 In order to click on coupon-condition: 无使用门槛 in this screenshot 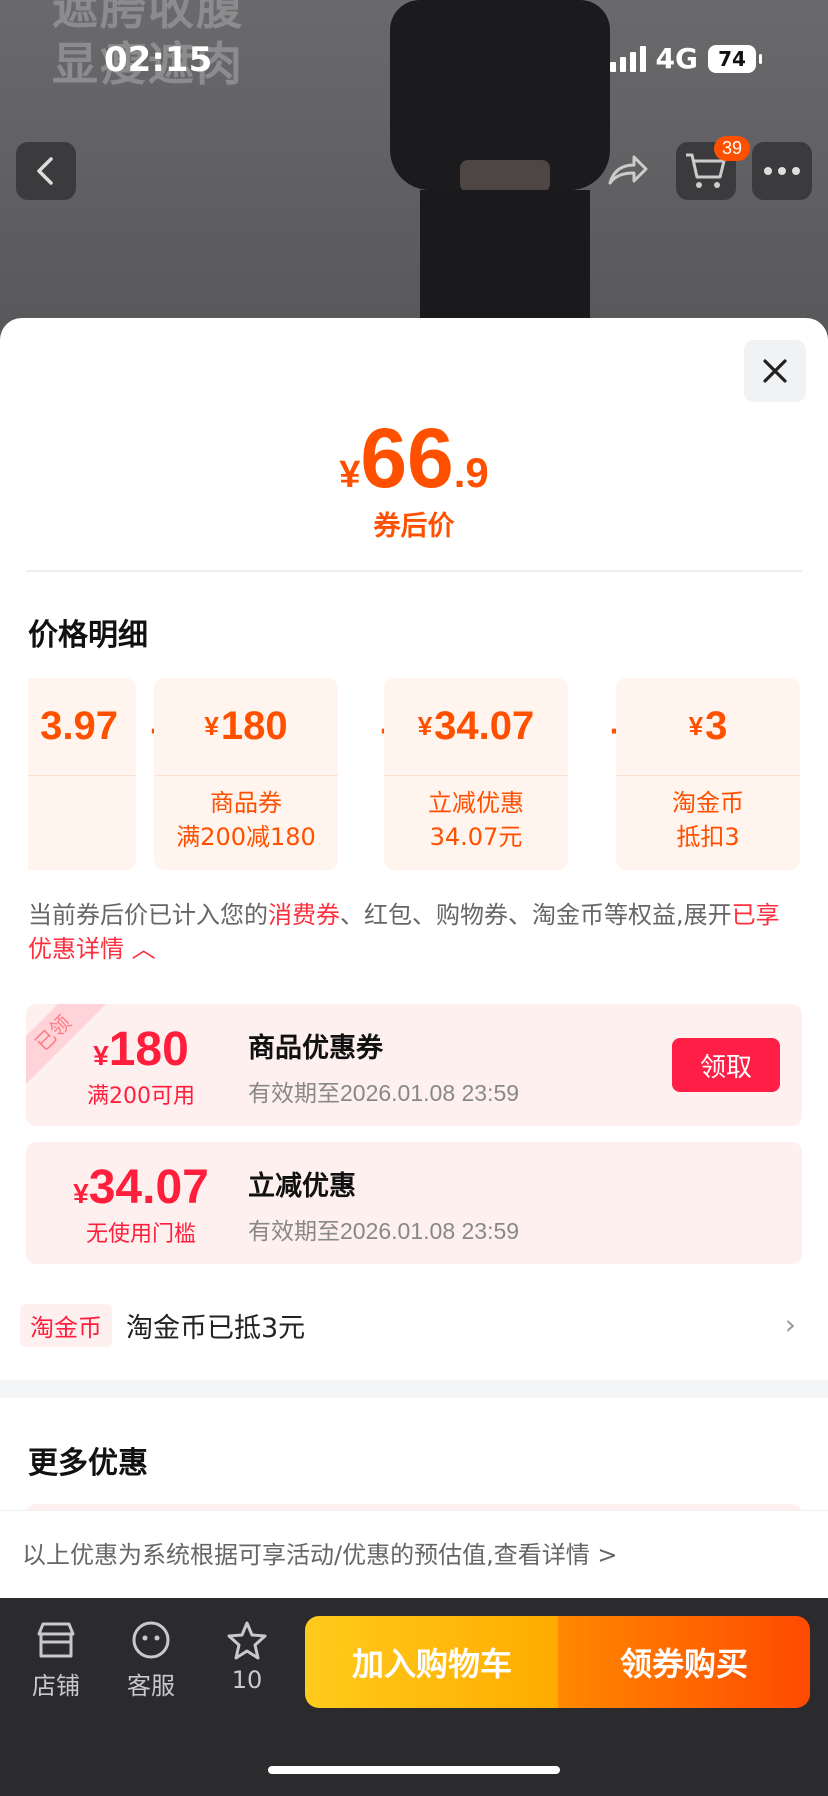, I will do `click(140, 1234)`.